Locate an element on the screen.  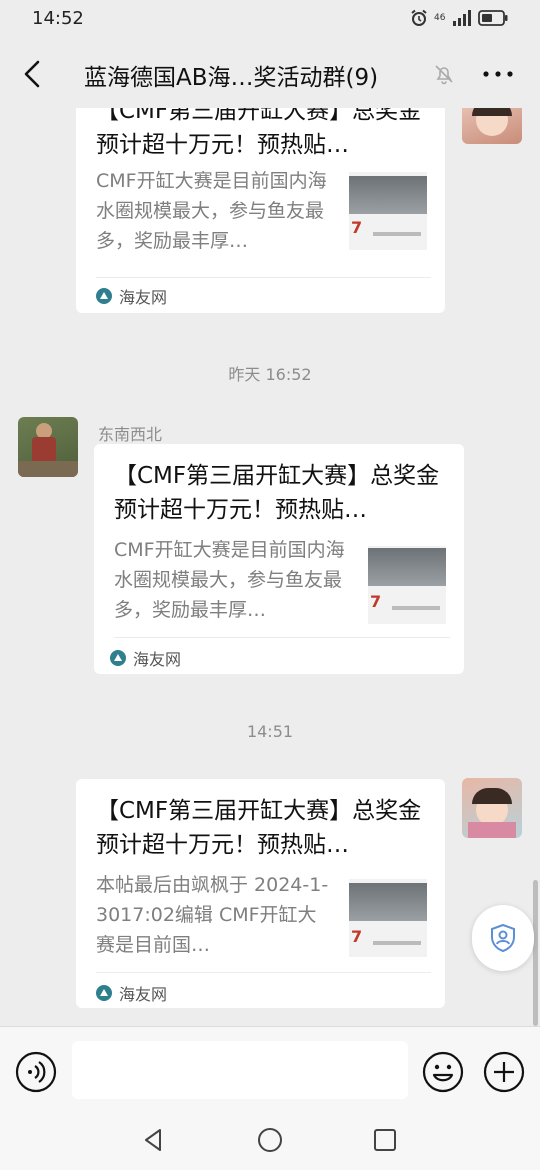
more-icon is located at coordinates (498, 74).